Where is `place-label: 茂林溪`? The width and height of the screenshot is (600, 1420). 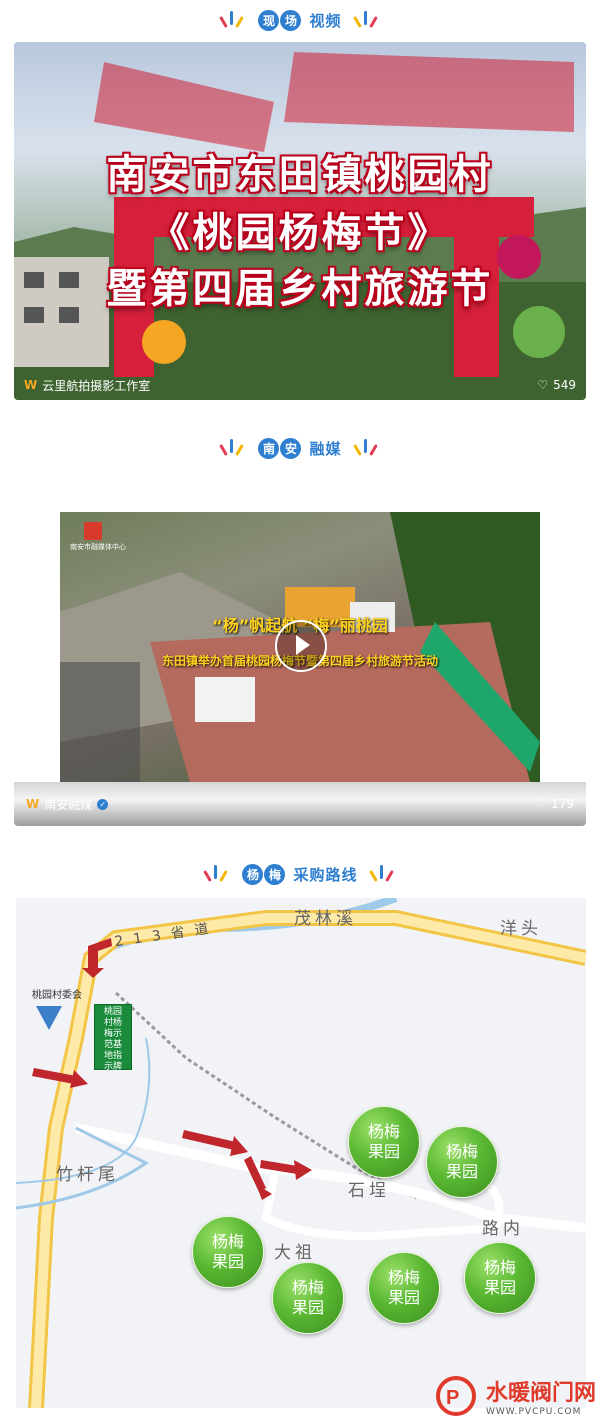
place-label: 茂林溪 is located at coordinates (325, 919).